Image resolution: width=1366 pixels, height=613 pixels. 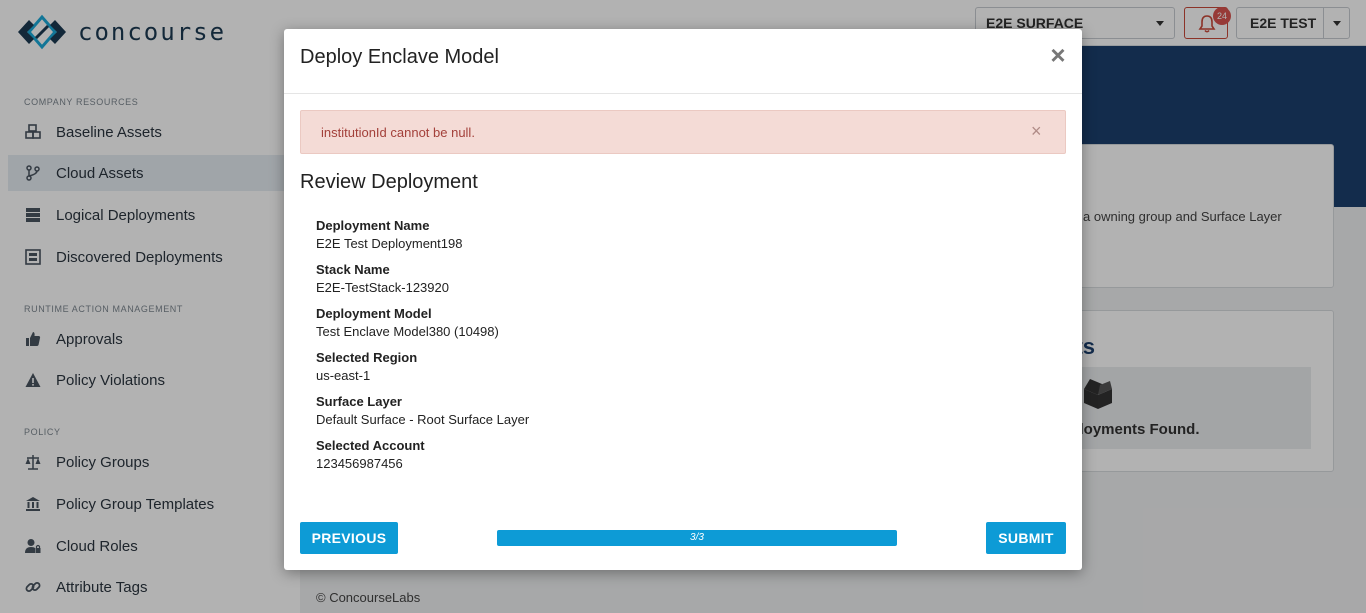 I want to click on field-deployment-name: Deployment Name E2E Test Deployment198, so click(x=389, y=236).